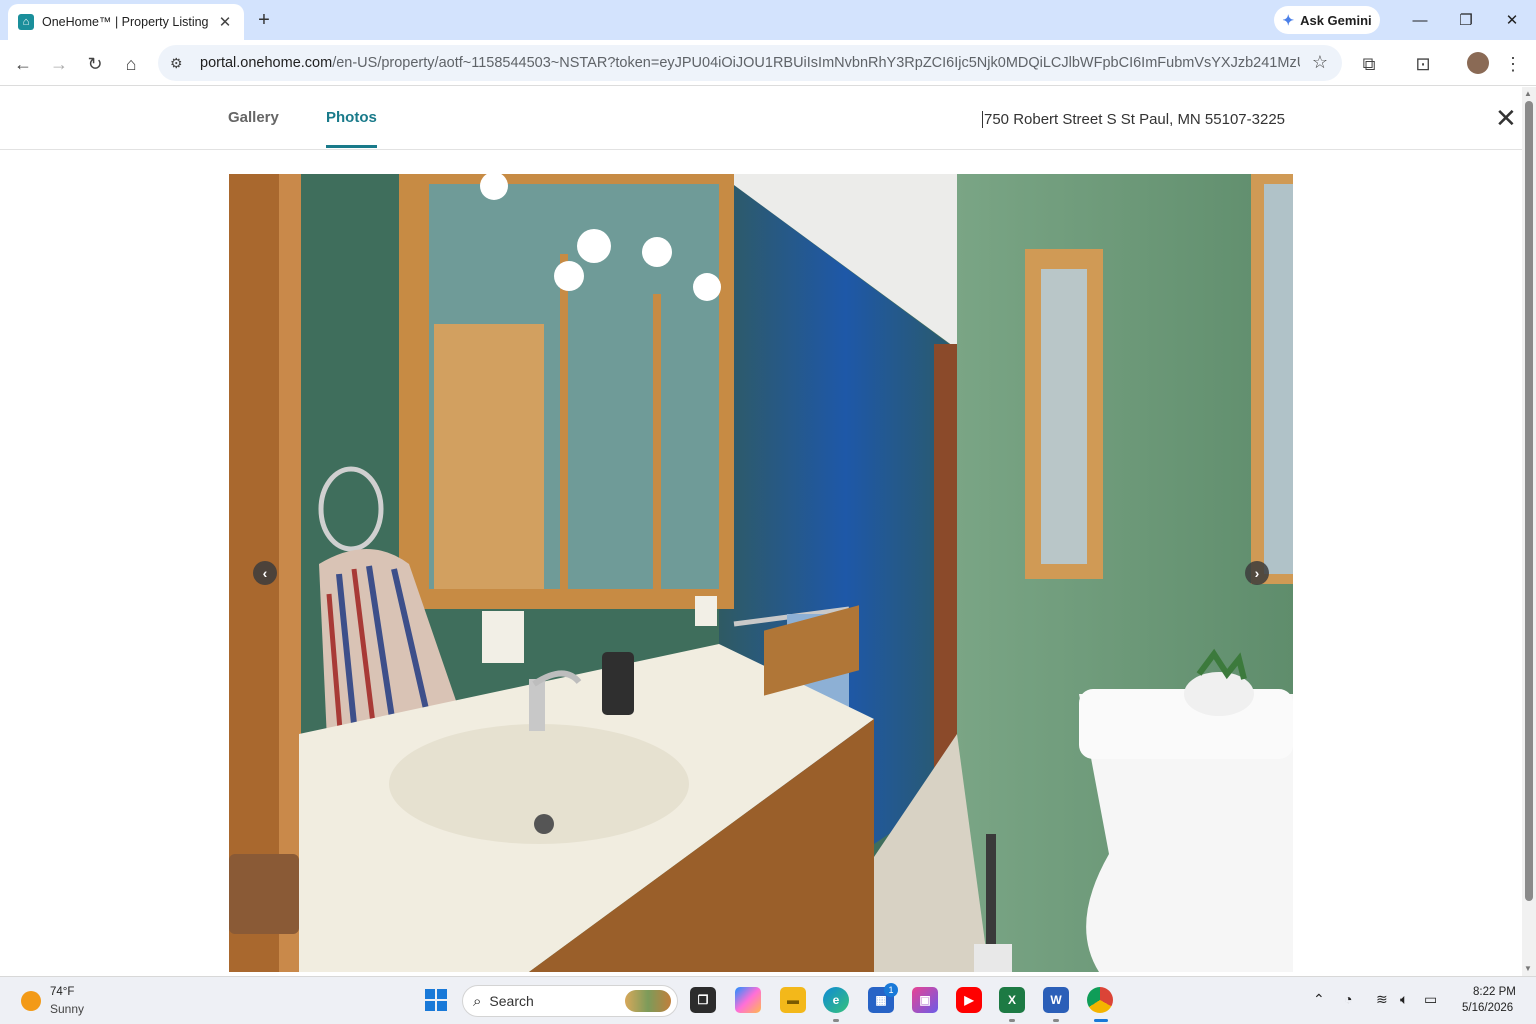 The image size is (1536, 1024). What do you see at coordinates (436, 1000) in the screenshot?
I see `start-button` at bounding box center [436, 1000].